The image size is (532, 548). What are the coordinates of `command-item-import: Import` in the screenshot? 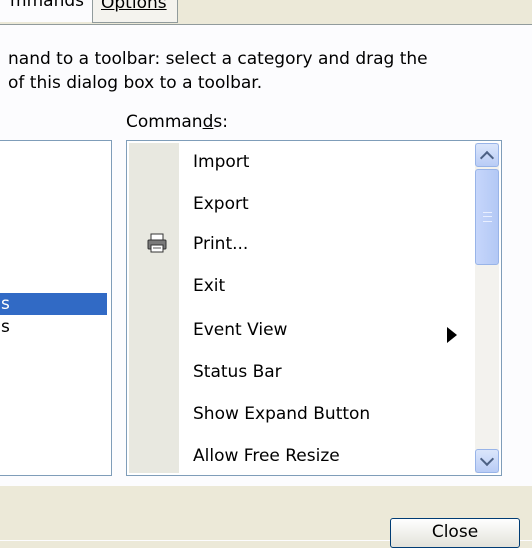 It's located at (221, 162).